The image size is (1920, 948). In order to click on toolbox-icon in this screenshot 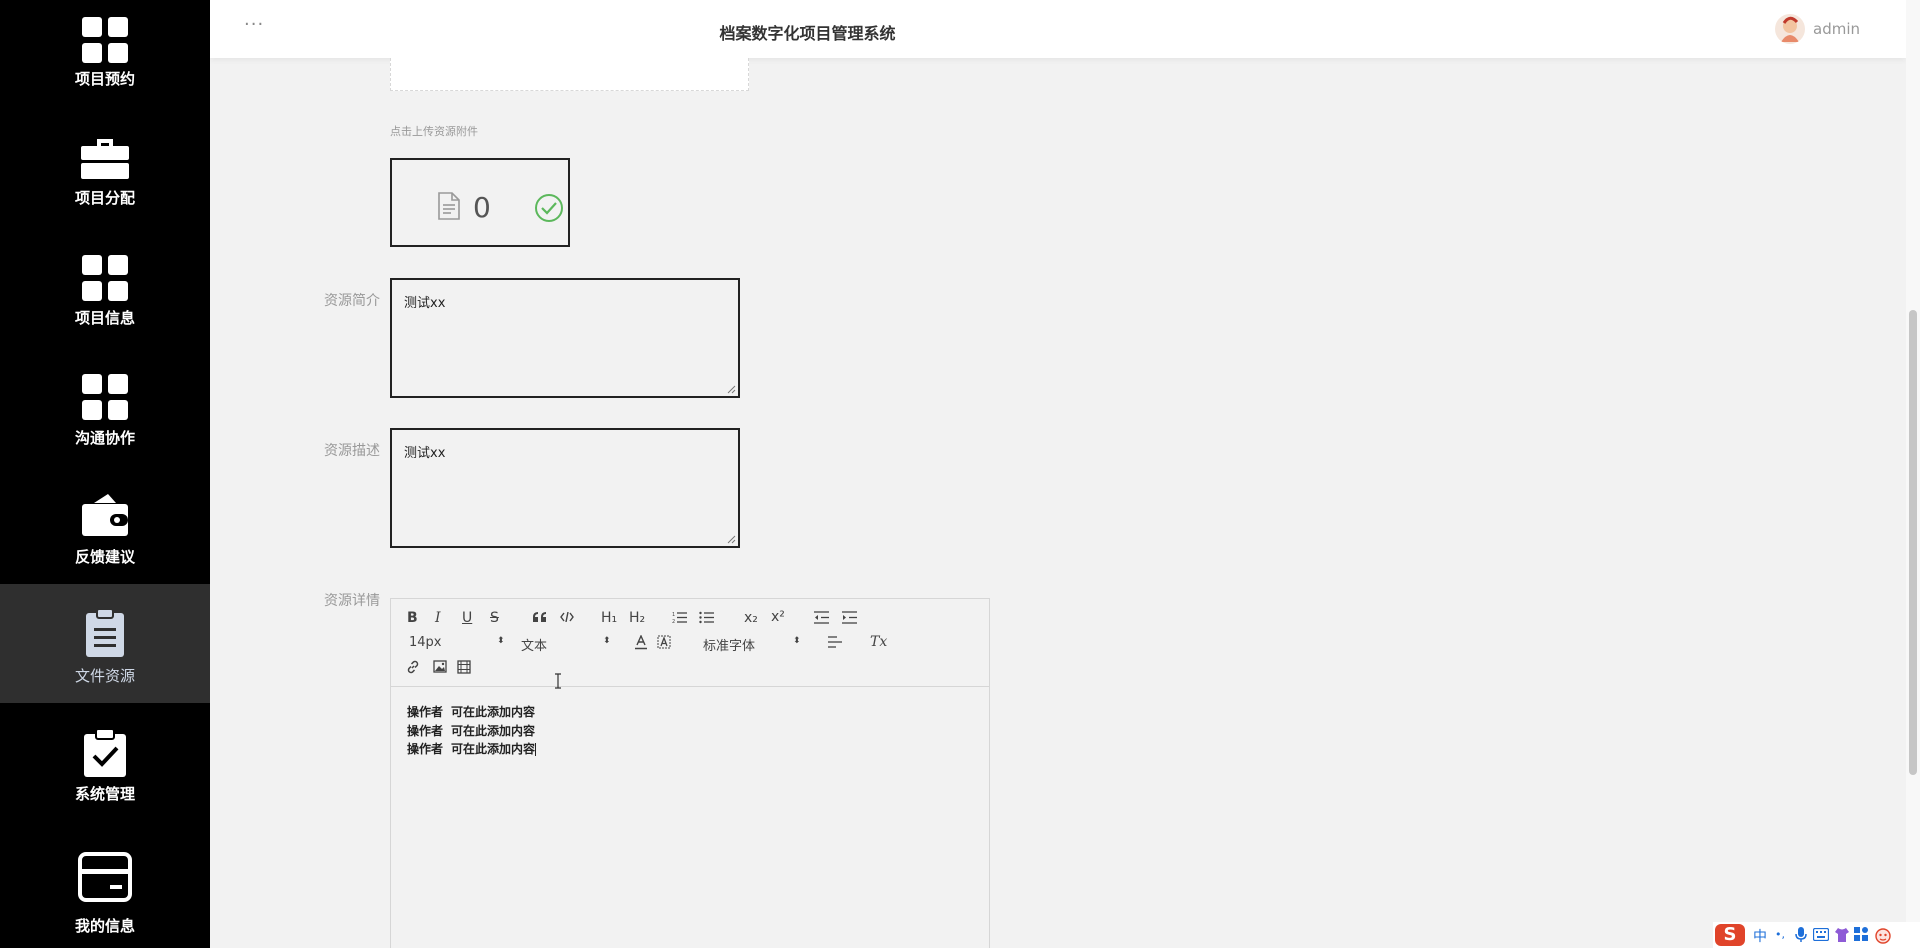, I will do `click(1861, 934)`.